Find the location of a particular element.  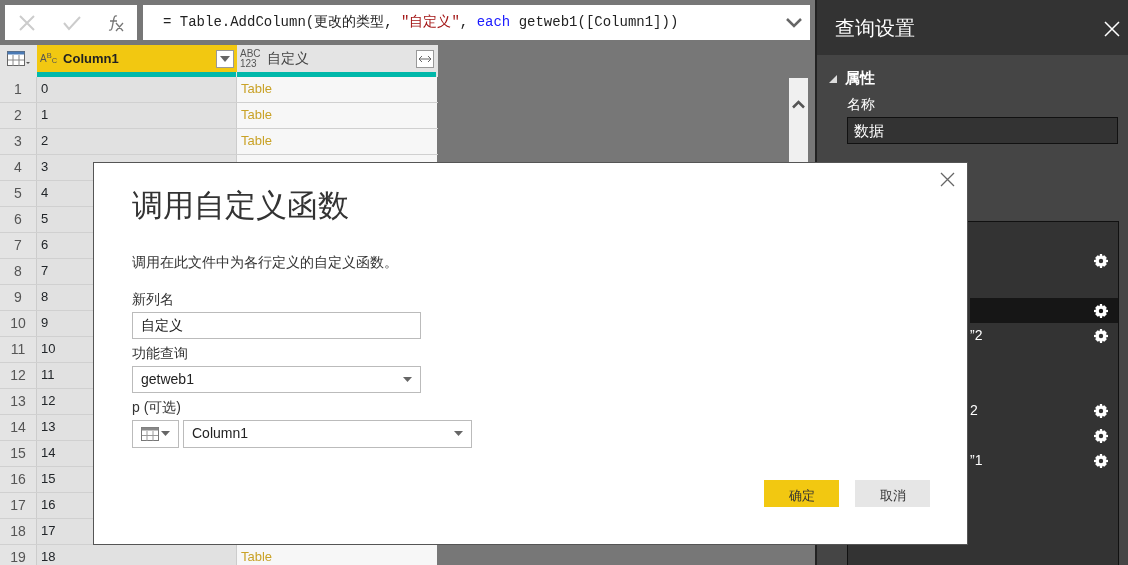

scroll-up-icon is located at coordinates (798, 104).